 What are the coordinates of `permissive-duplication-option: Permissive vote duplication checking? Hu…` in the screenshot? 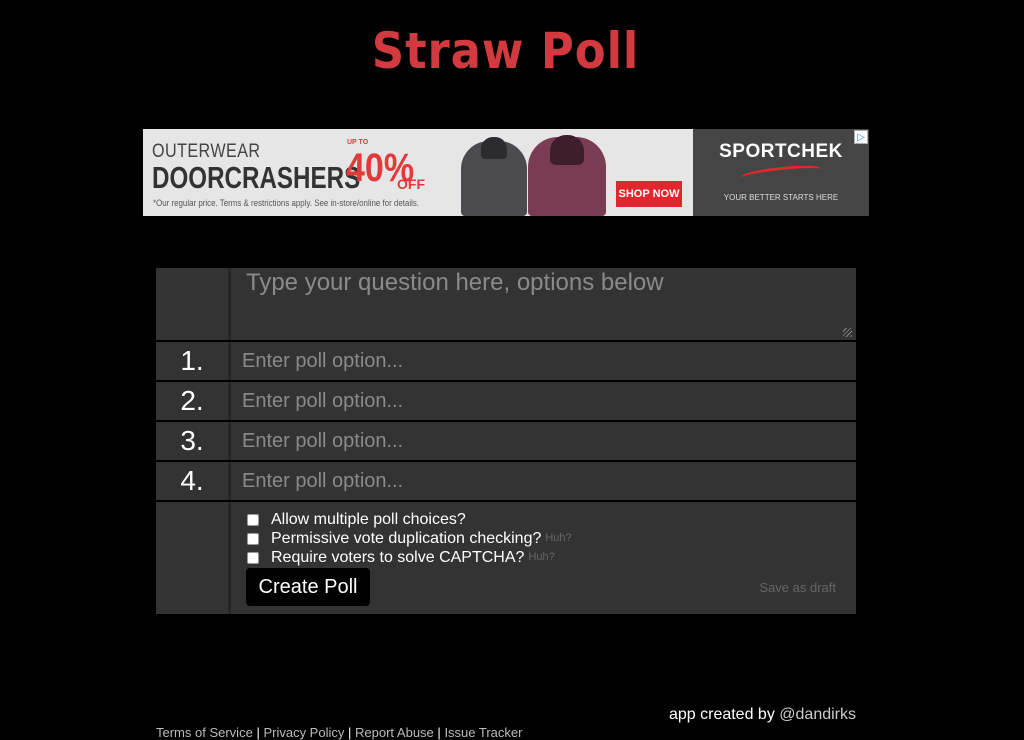 It's located at (409, 538).